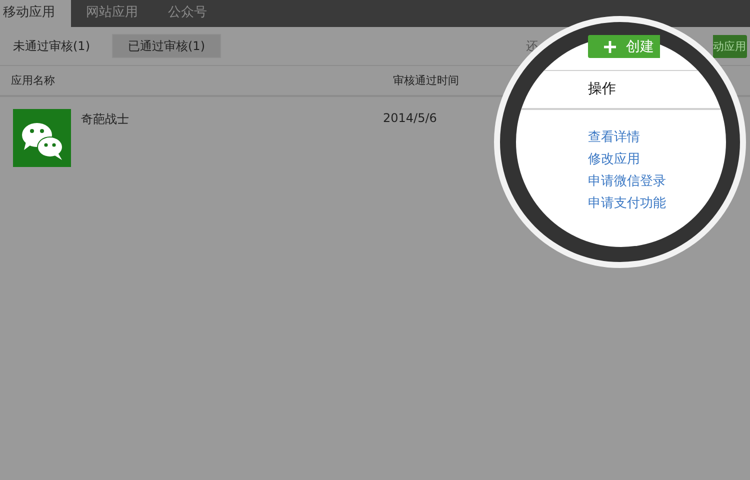 This screenshot has width=750, height=480. Describe the element at coordinates (54, 46) in the screenshot. I see `filter-tab: 未通过审核(1)` at that location.